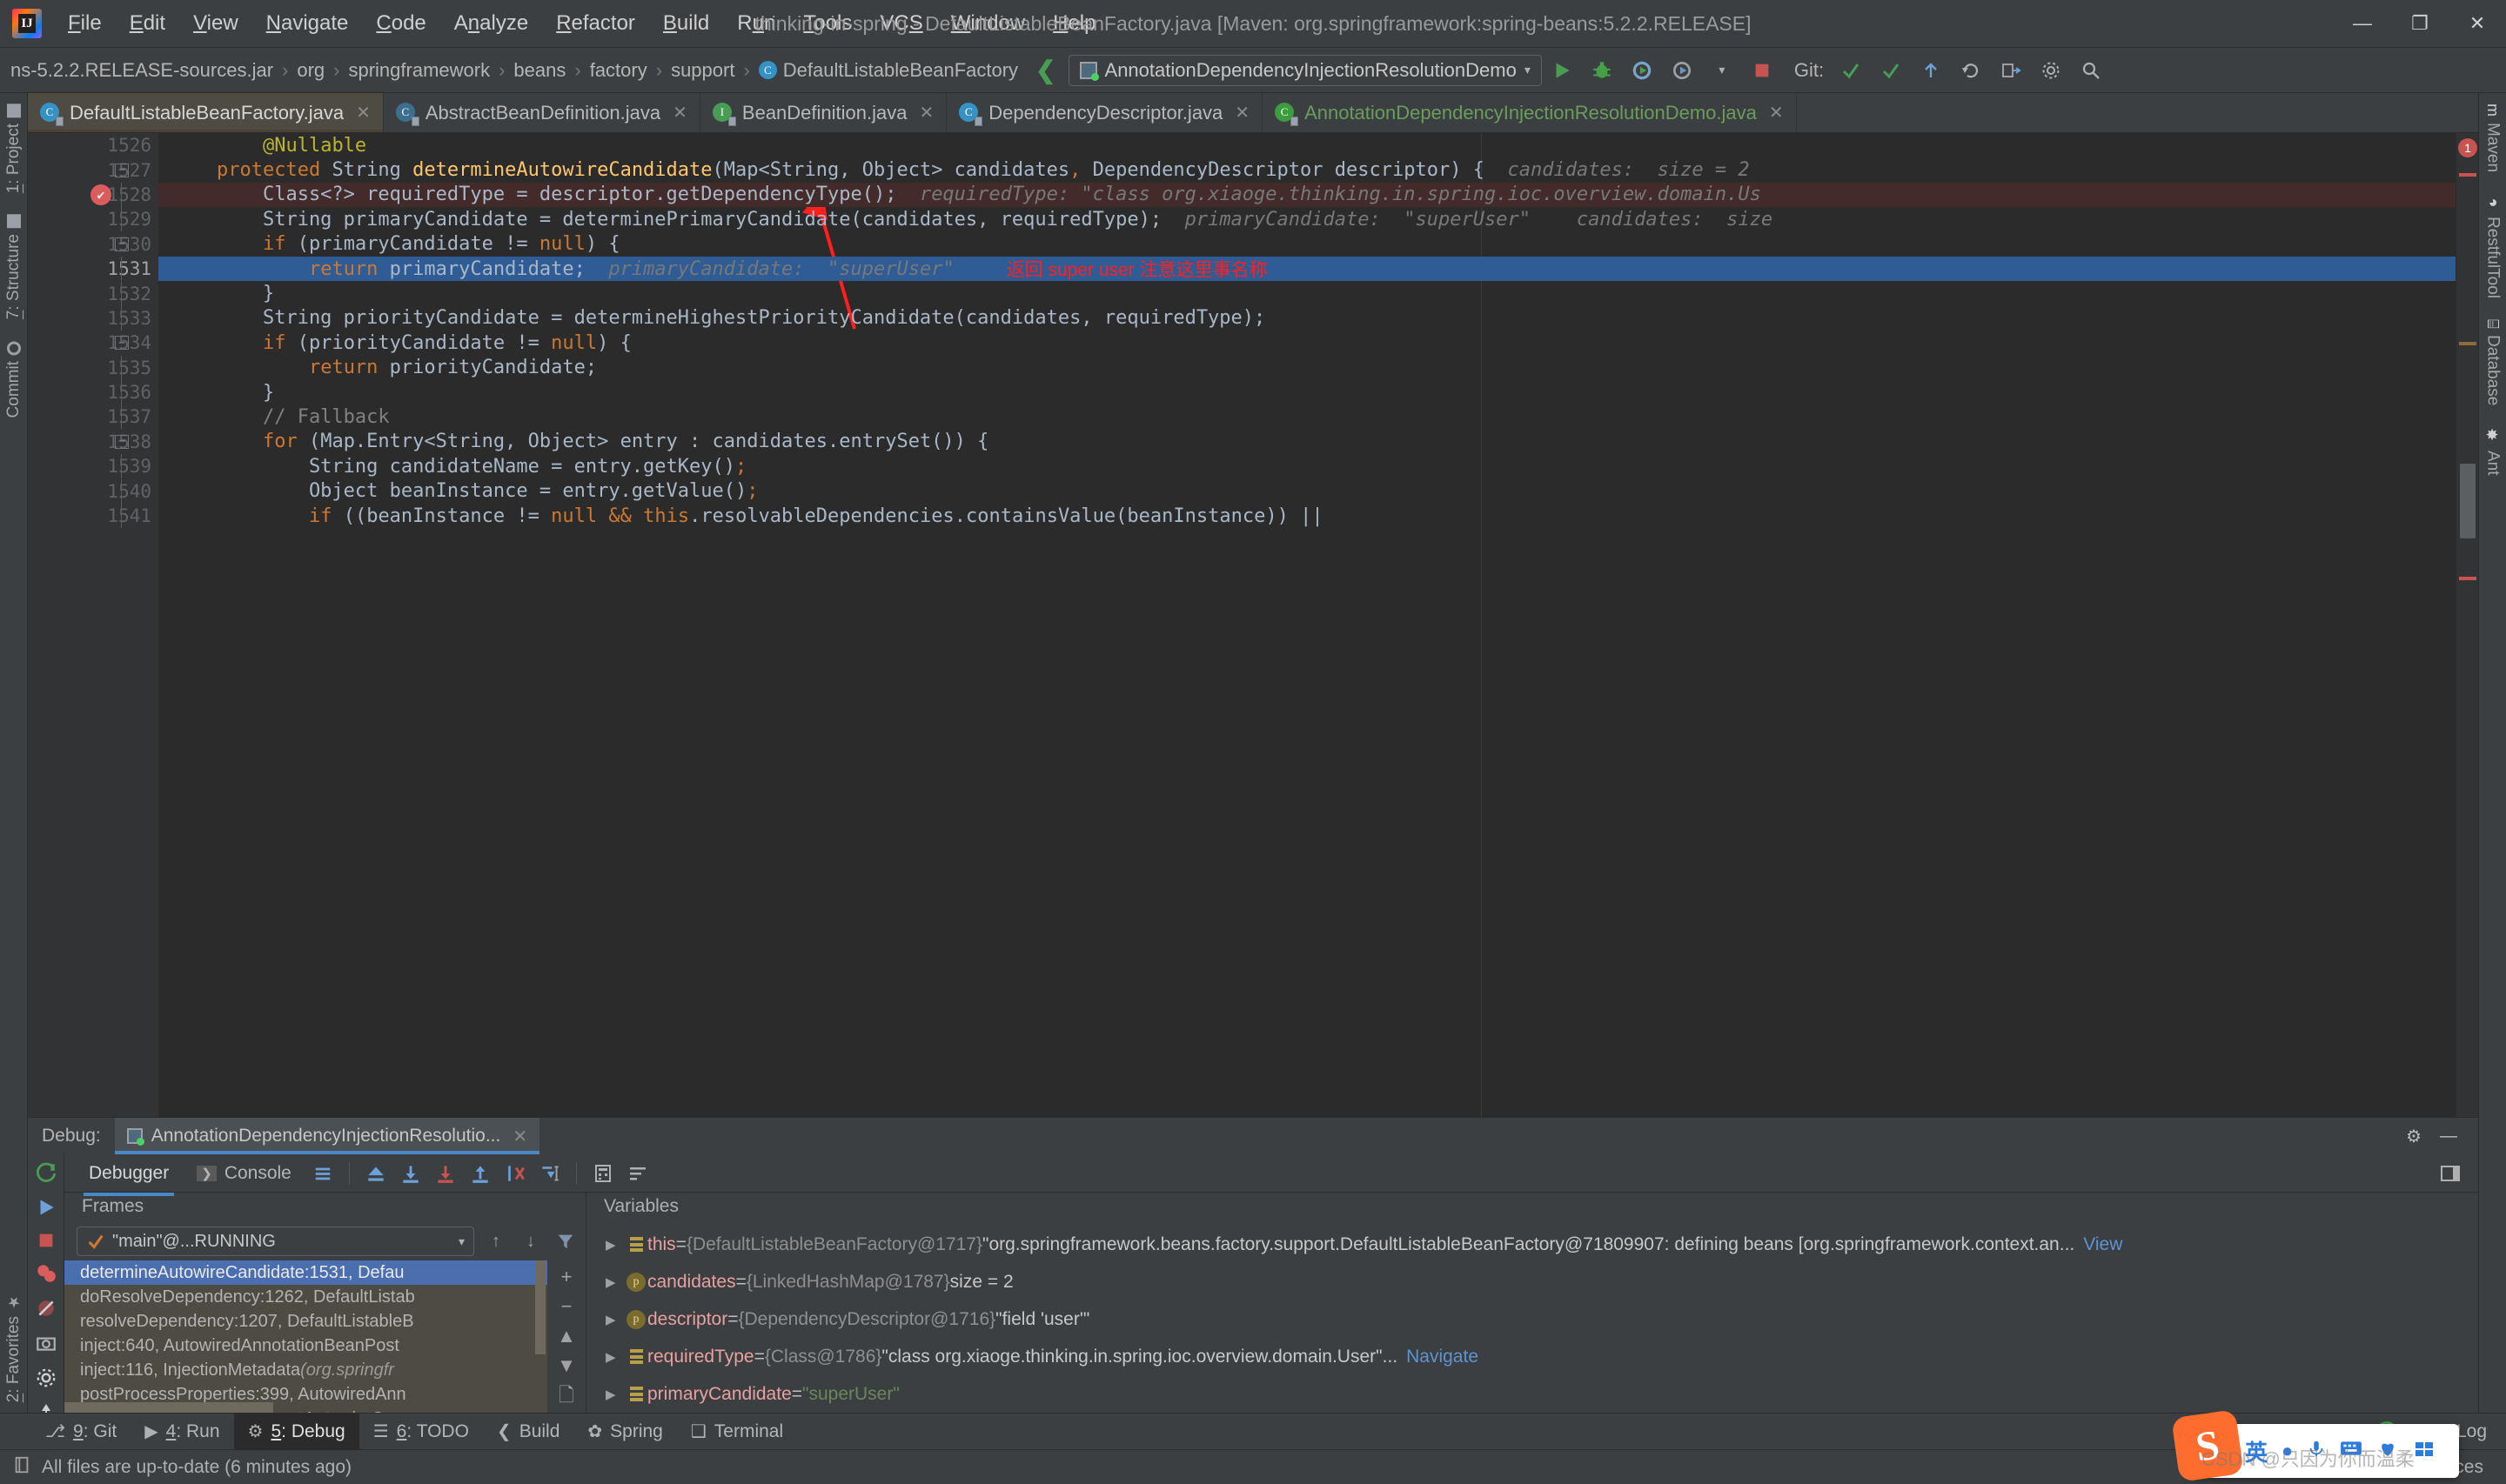 The height and width of the screenshot is (1484, 2506). I want to click on resume-program-icon, so click(46, 1207).